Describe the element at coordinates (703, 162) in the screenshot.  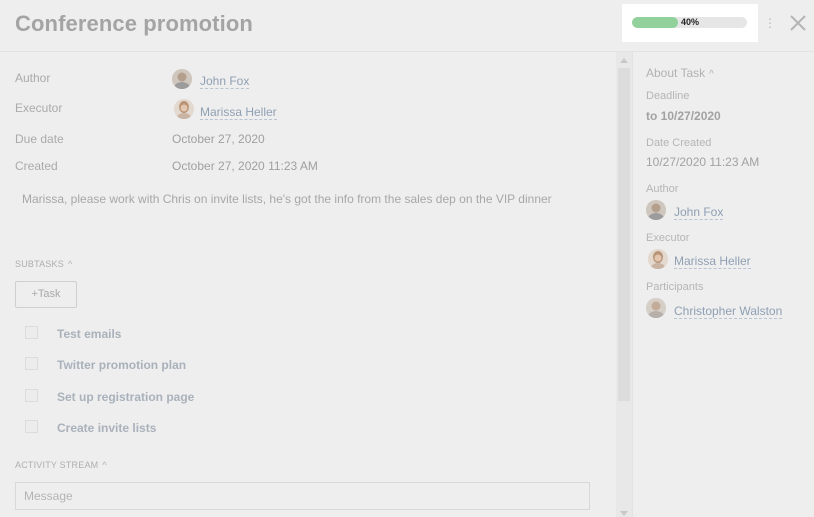
I see `date-created-value: 10/27/2020 11:23 AM` at that location.